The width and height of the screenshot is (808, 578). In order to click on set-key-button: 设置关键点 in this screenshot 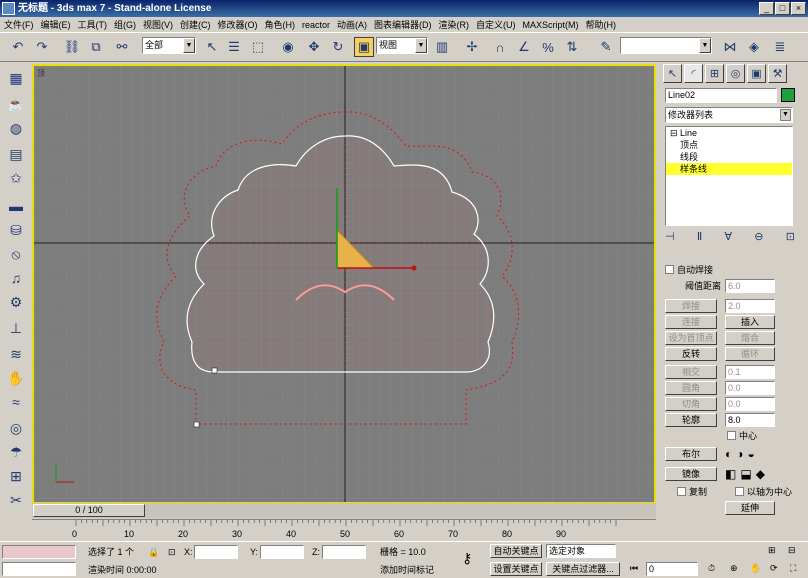, I will do `click(516, 569)`.